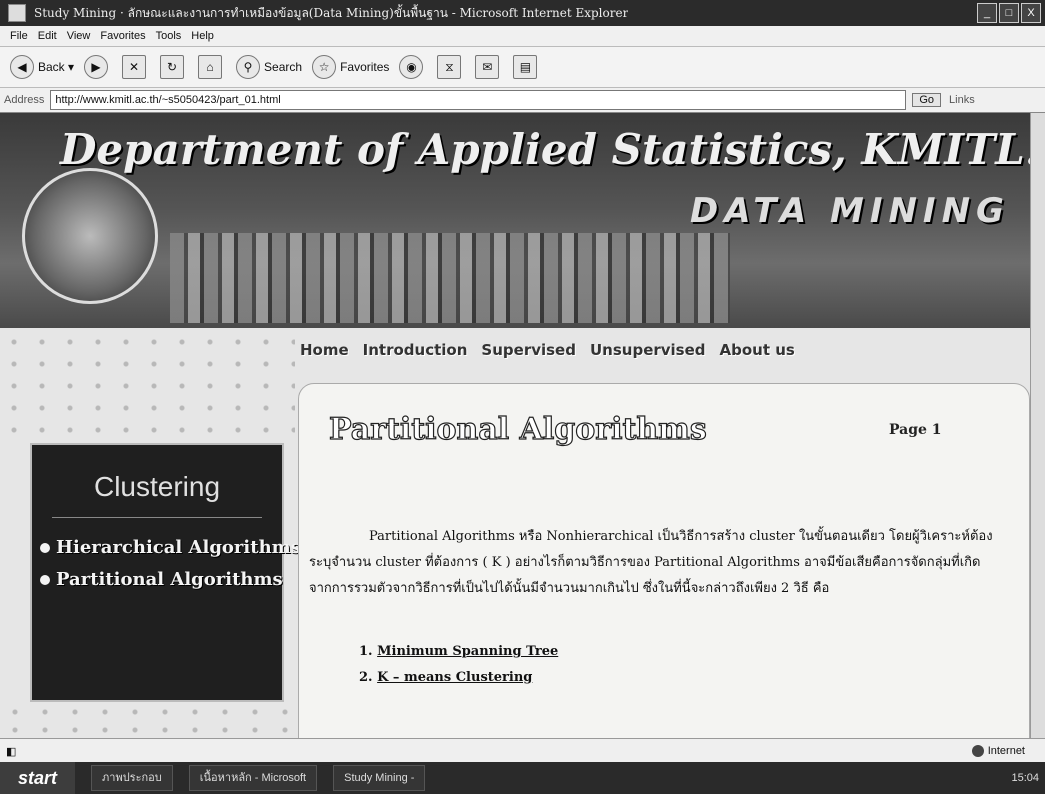 The width and height of the screenshot is (1045, 794). Describe the element at coordinates (415, 350) in the screenshot. I see `nav-introduction: Introduction` at that location.